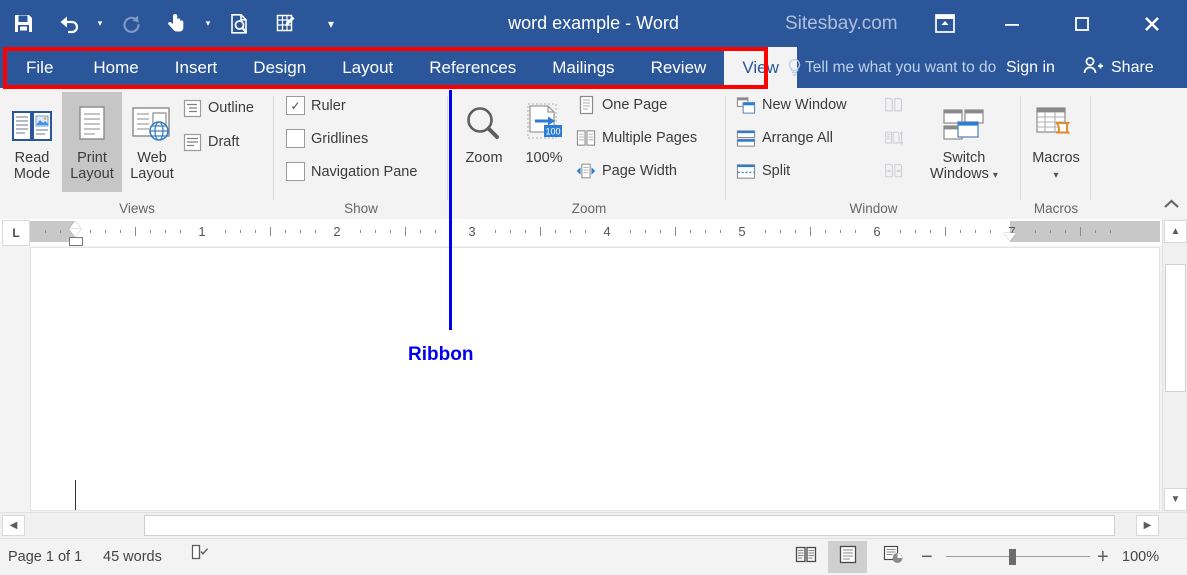 This screenshot has width=1187, height=575. Describe the element at coordinates (586, 105) in the screenshot. I see `one-page-icon` at that location.